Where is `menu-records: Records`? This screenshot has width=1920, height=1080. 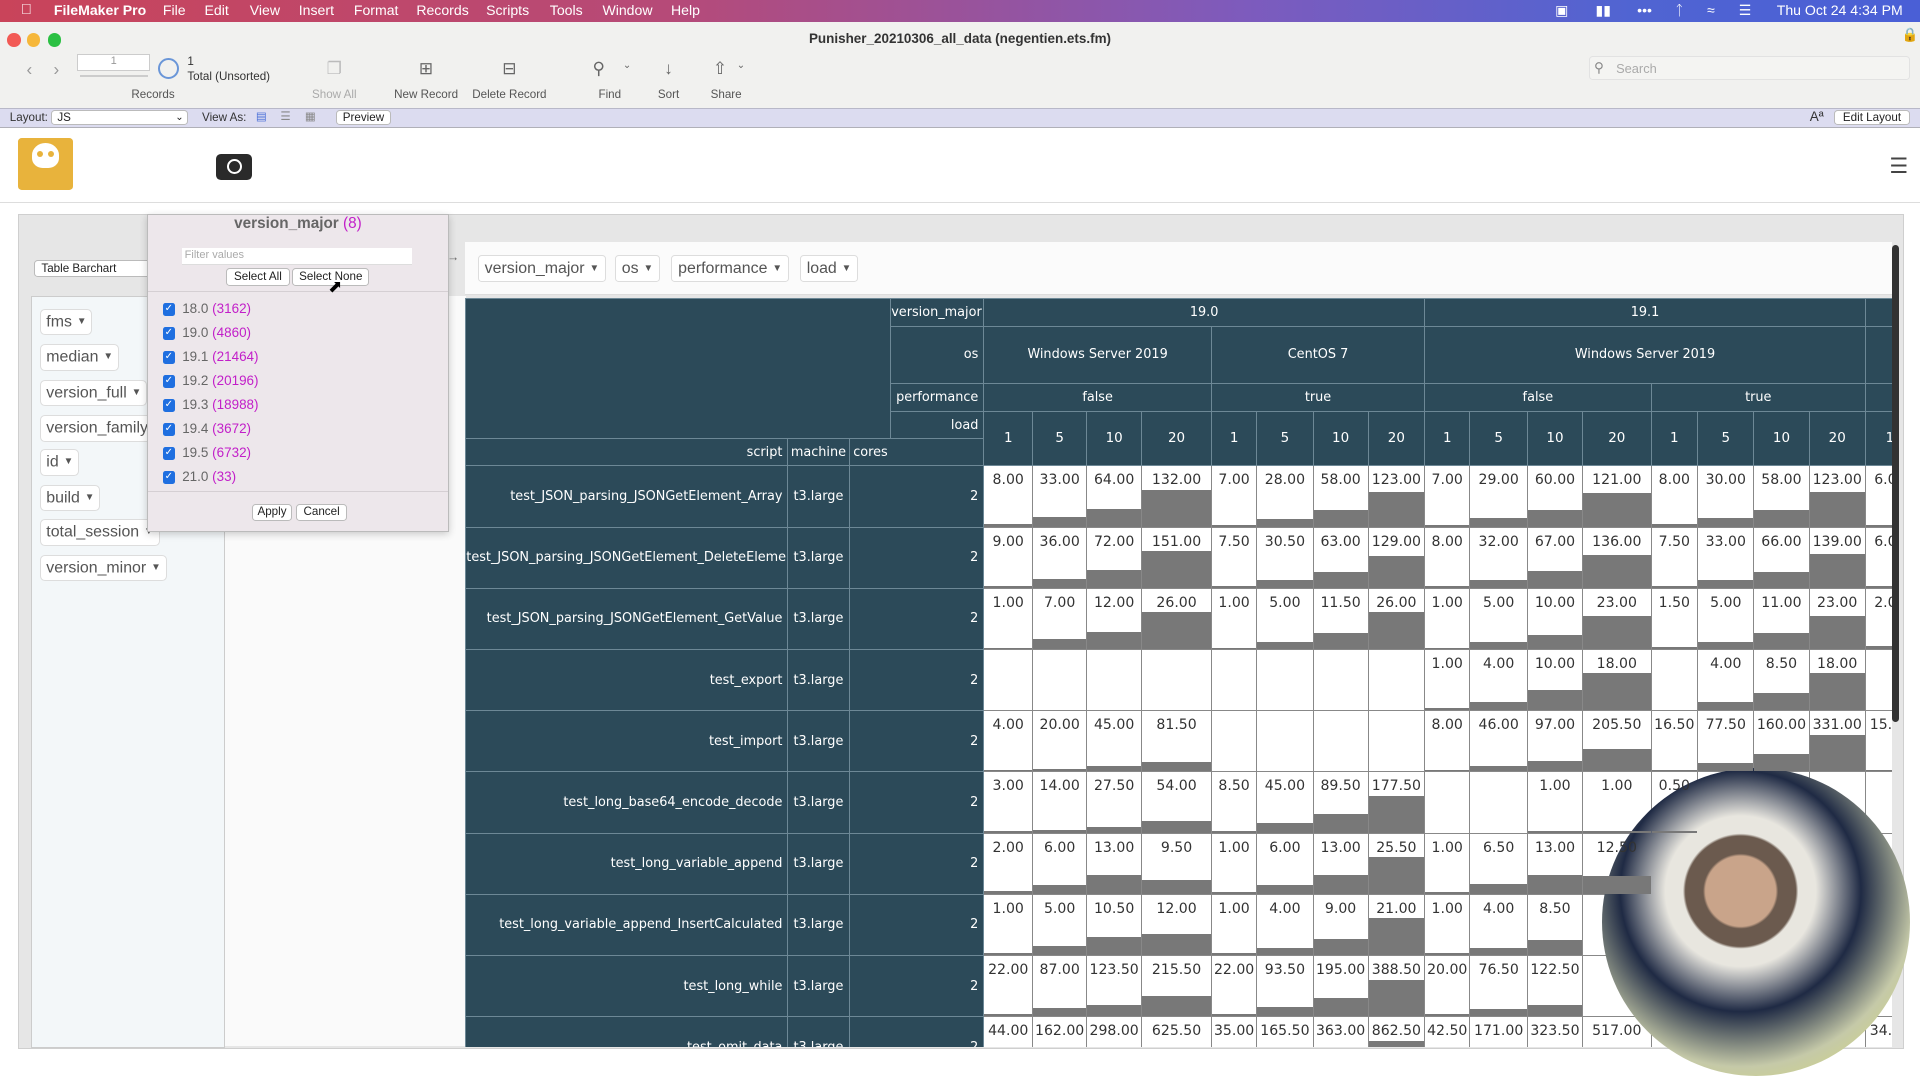 menu-records: Records is located at coordinates (442, 10).